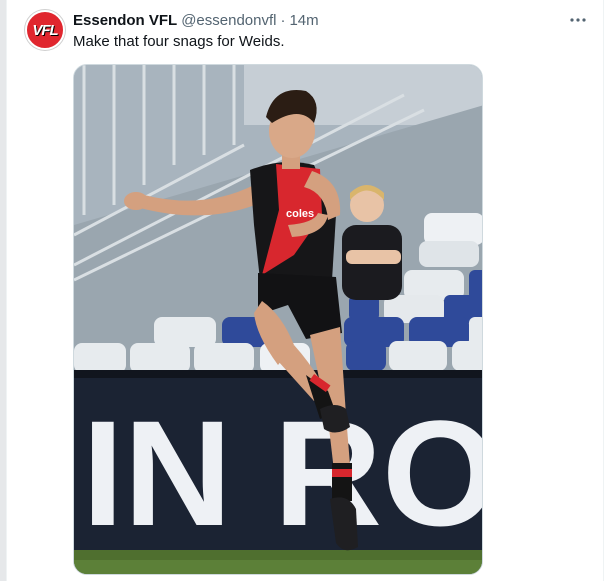 The width and height of the screenshot is (604, 581). What do you see at coordinates (125, 20) in the screenshot?
I see `display-name: Essendon VFL` at bounding box center [125, 20].